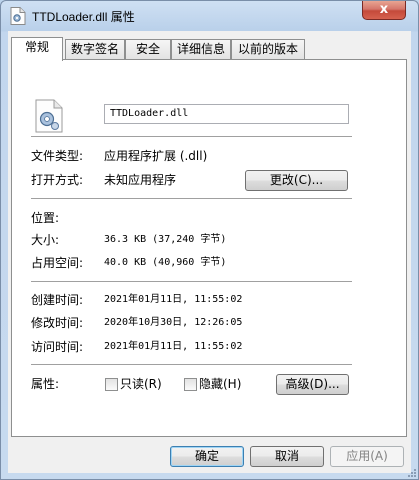 The height and width of the screenshot is (480, 419). What do you see at coordinates (156, 156) in the screenshot?
I see `file-type-value: 应用程序扩展 (.dll)` at bounding box center [156, 156].